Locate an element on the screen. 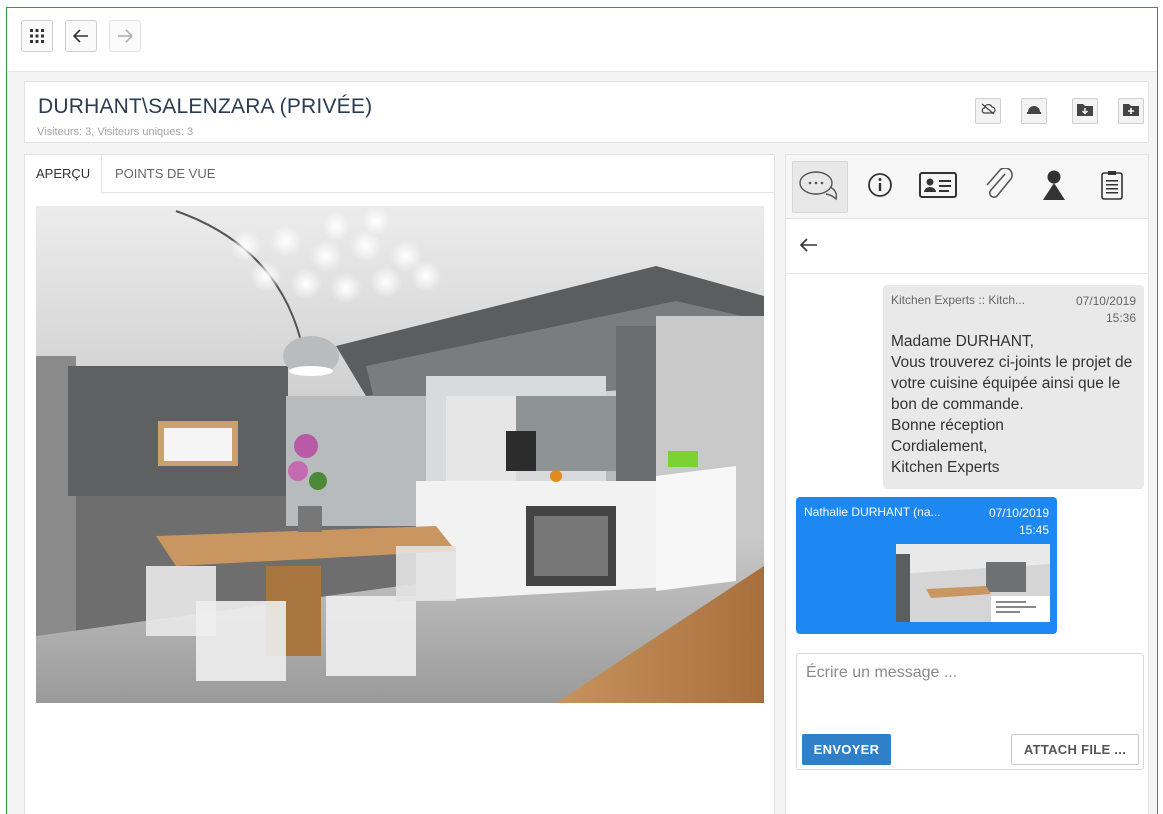  hat-button is located at coordinates (1034, 111).